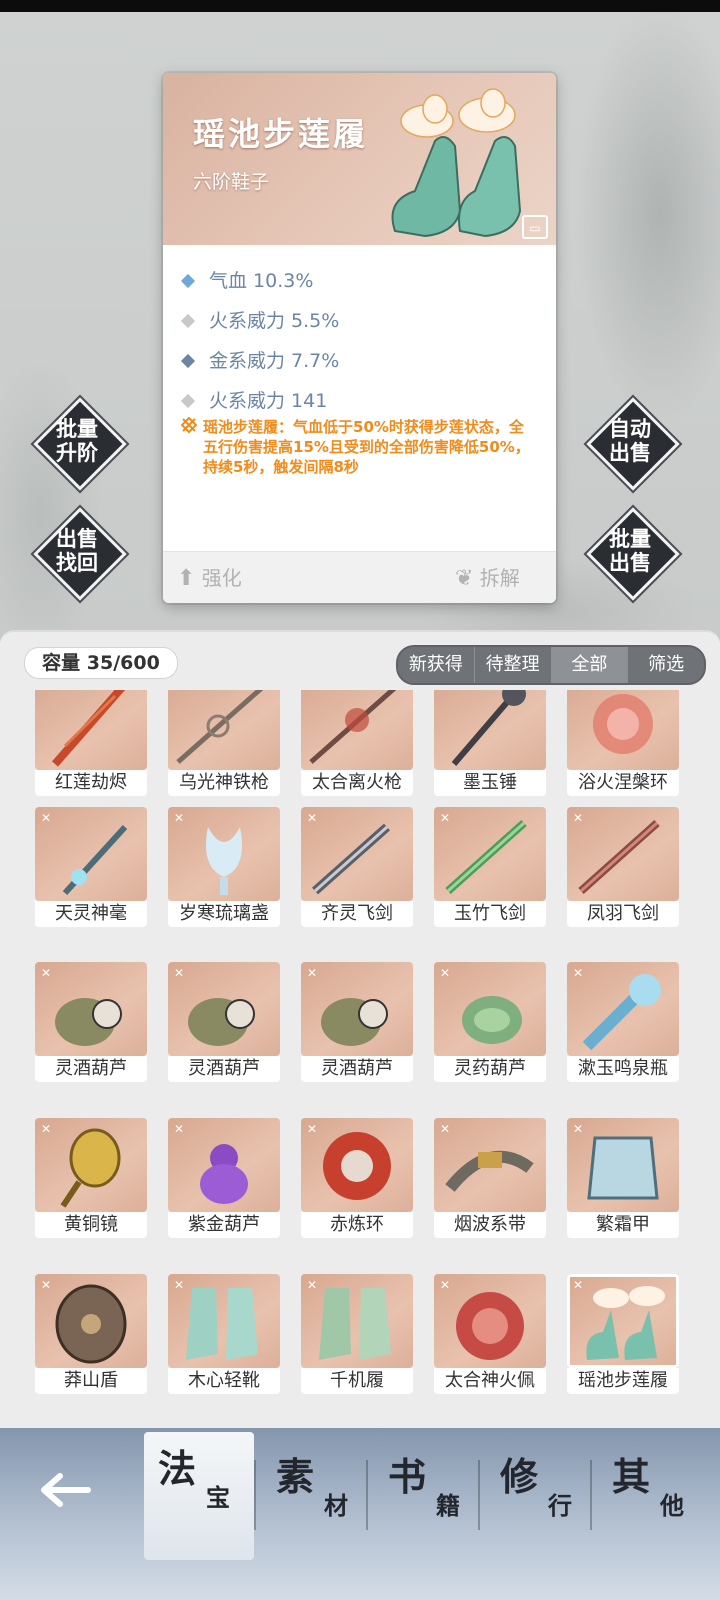  What do you see at coordinates (490, 914) in the screenshot?
I see `item-name-label: 玉竹飞剑` at bounding box center [490, 914].